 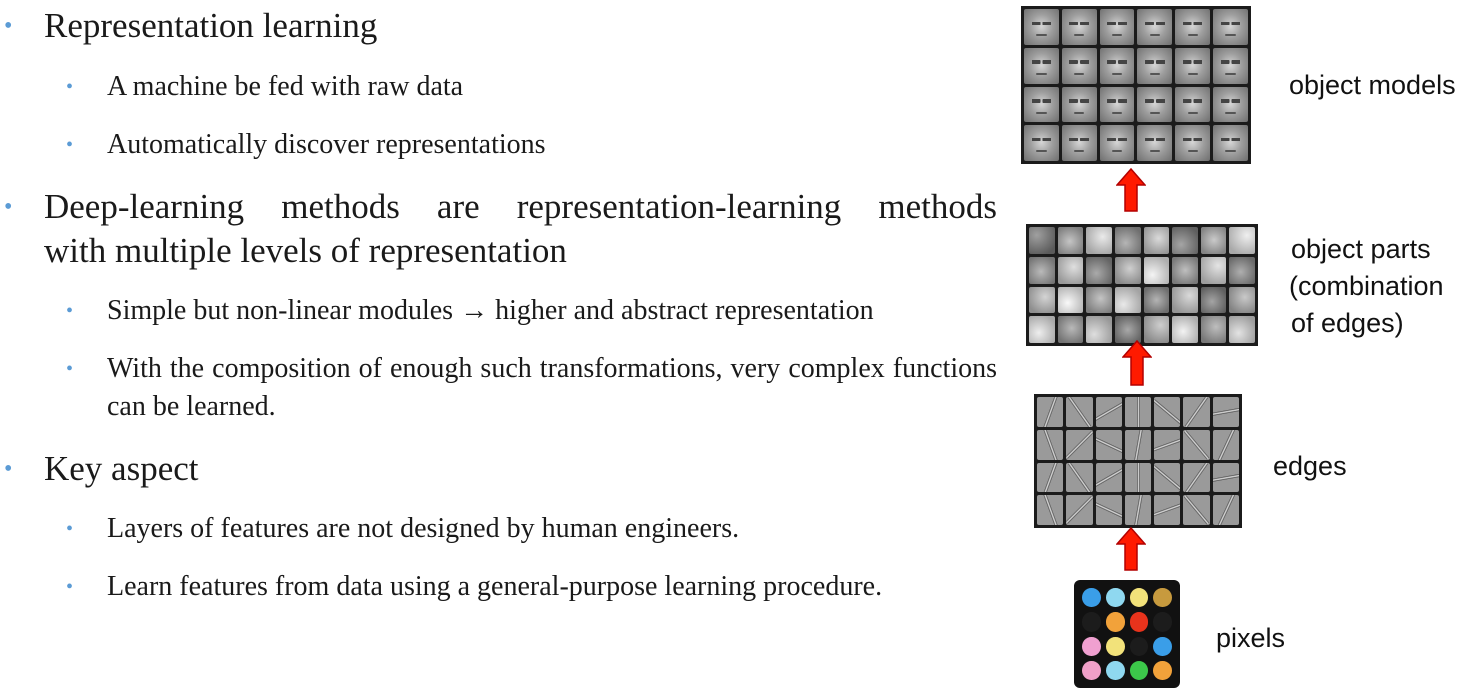 What do you see at coordinates (1251, 638) in the screenshot?
I see `label-pixels: pixels` at bounding box center [1251, 638].